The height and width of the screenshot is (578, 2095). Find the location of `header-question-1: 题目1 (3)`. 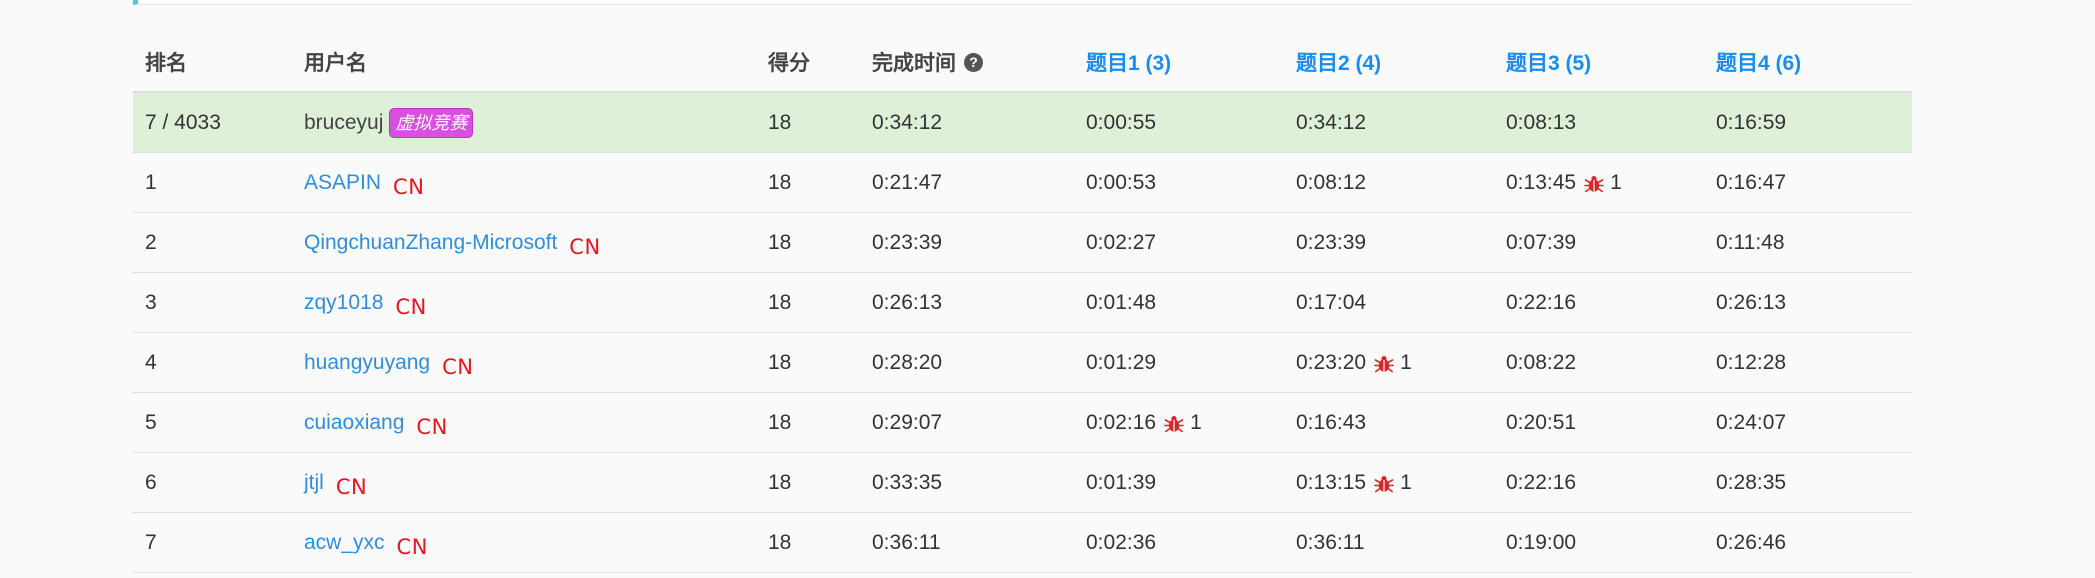

header-question-1: 题目1 (3) is located at coordinates (1179, 62).